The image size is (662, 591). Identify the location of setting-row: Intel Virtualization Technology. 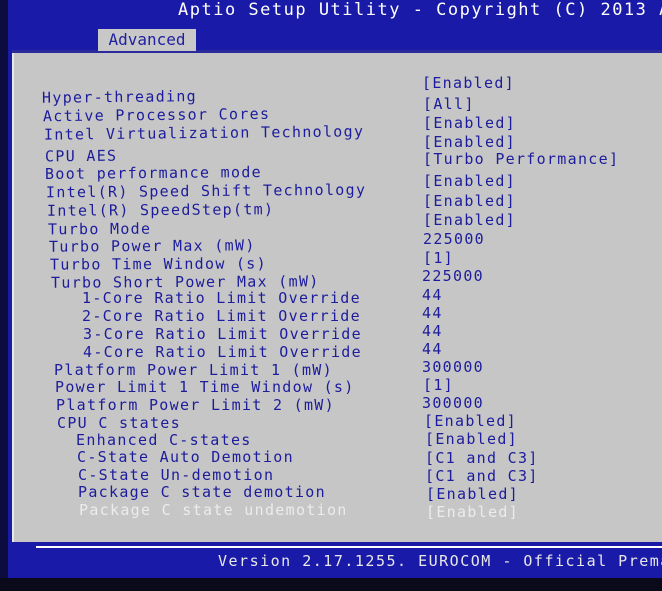
(204, 132).